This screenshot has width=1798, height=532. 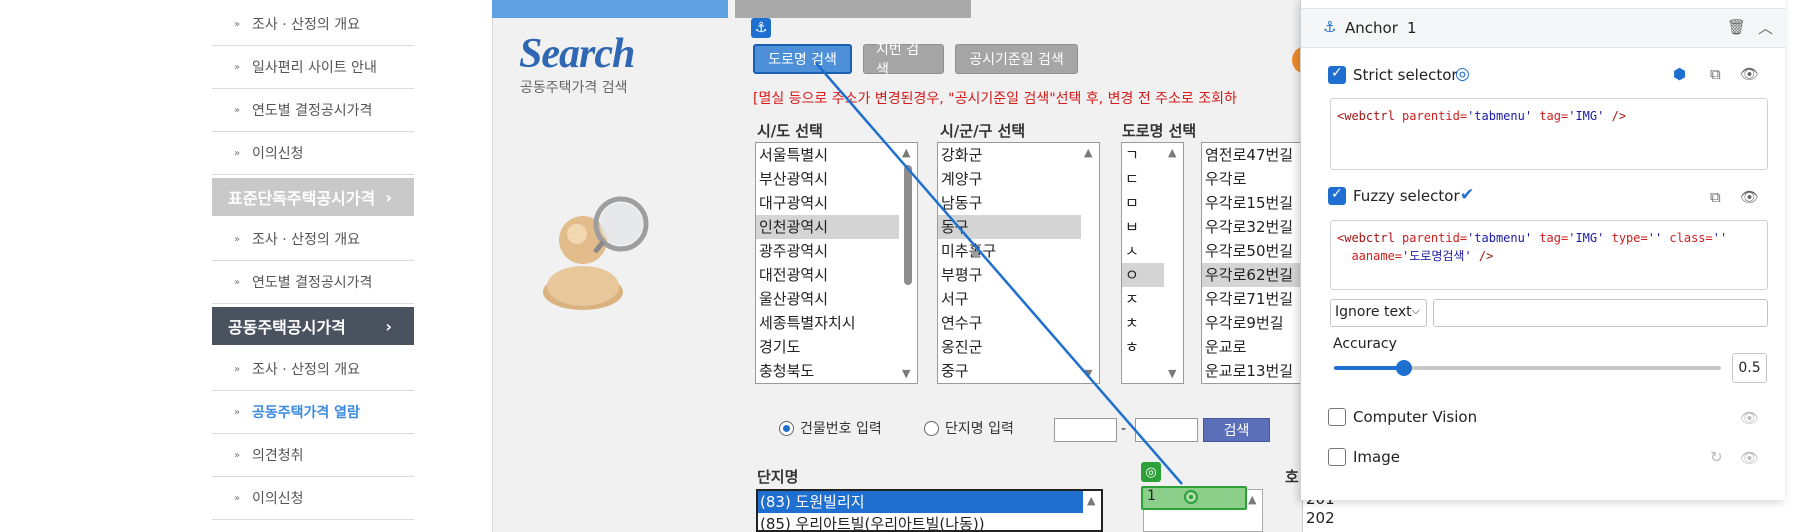 I want to click on strict-selector-checkbox, so click(x=1337, y=74).